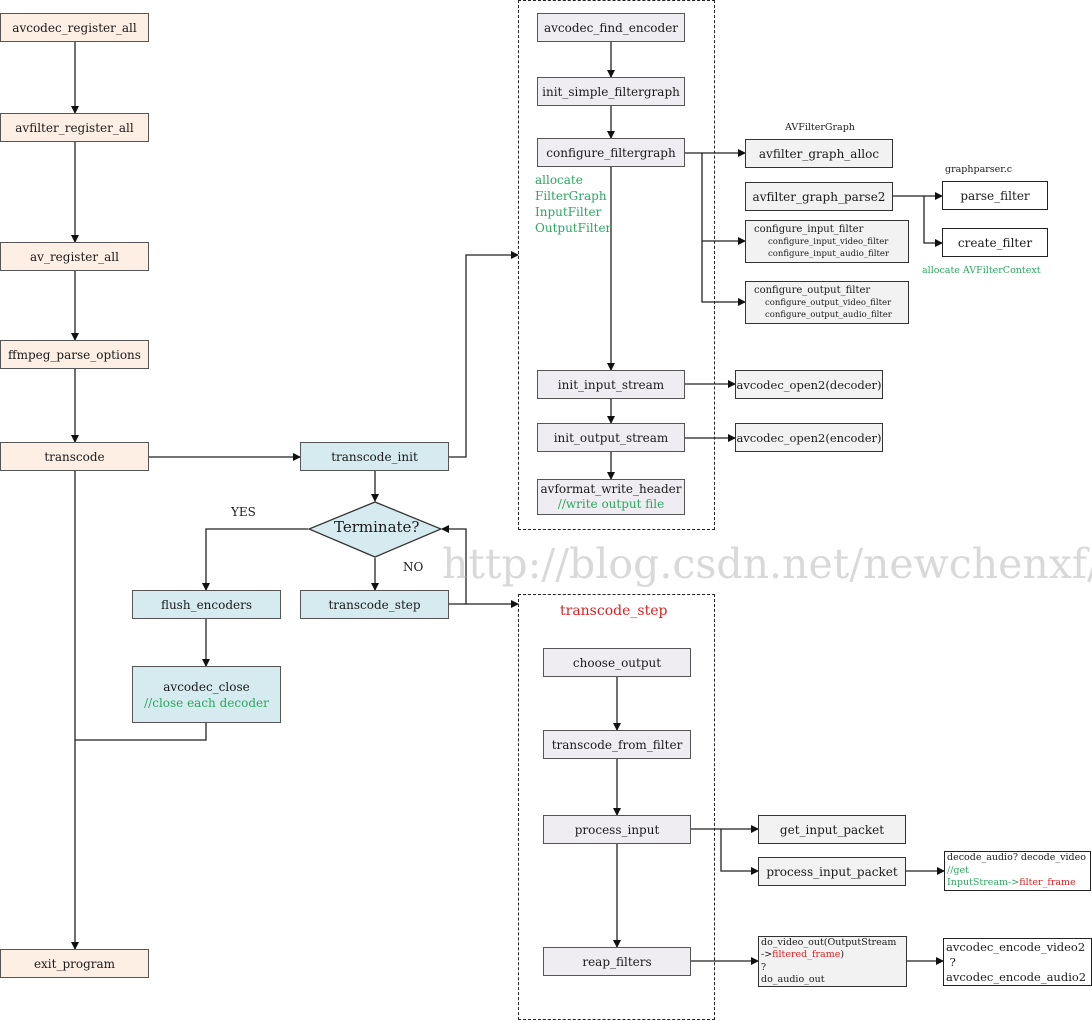 This screenshot has width=1092, height=1021. I want to click on allocate-note-line: FilterGraph, so click(571, 196).